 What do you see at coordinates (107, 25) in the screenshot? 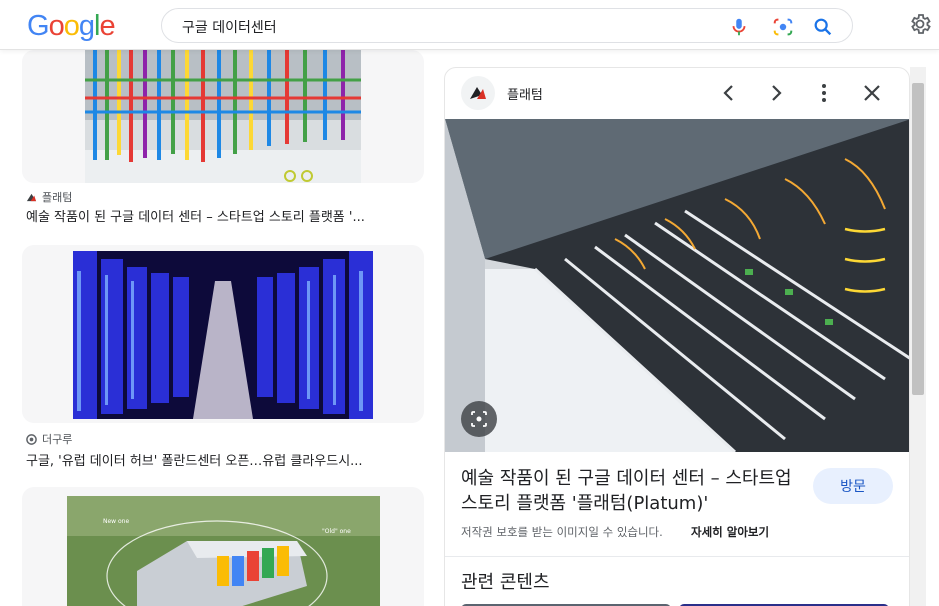
I see `logo-letter: e` at bounding box center [107, 25].